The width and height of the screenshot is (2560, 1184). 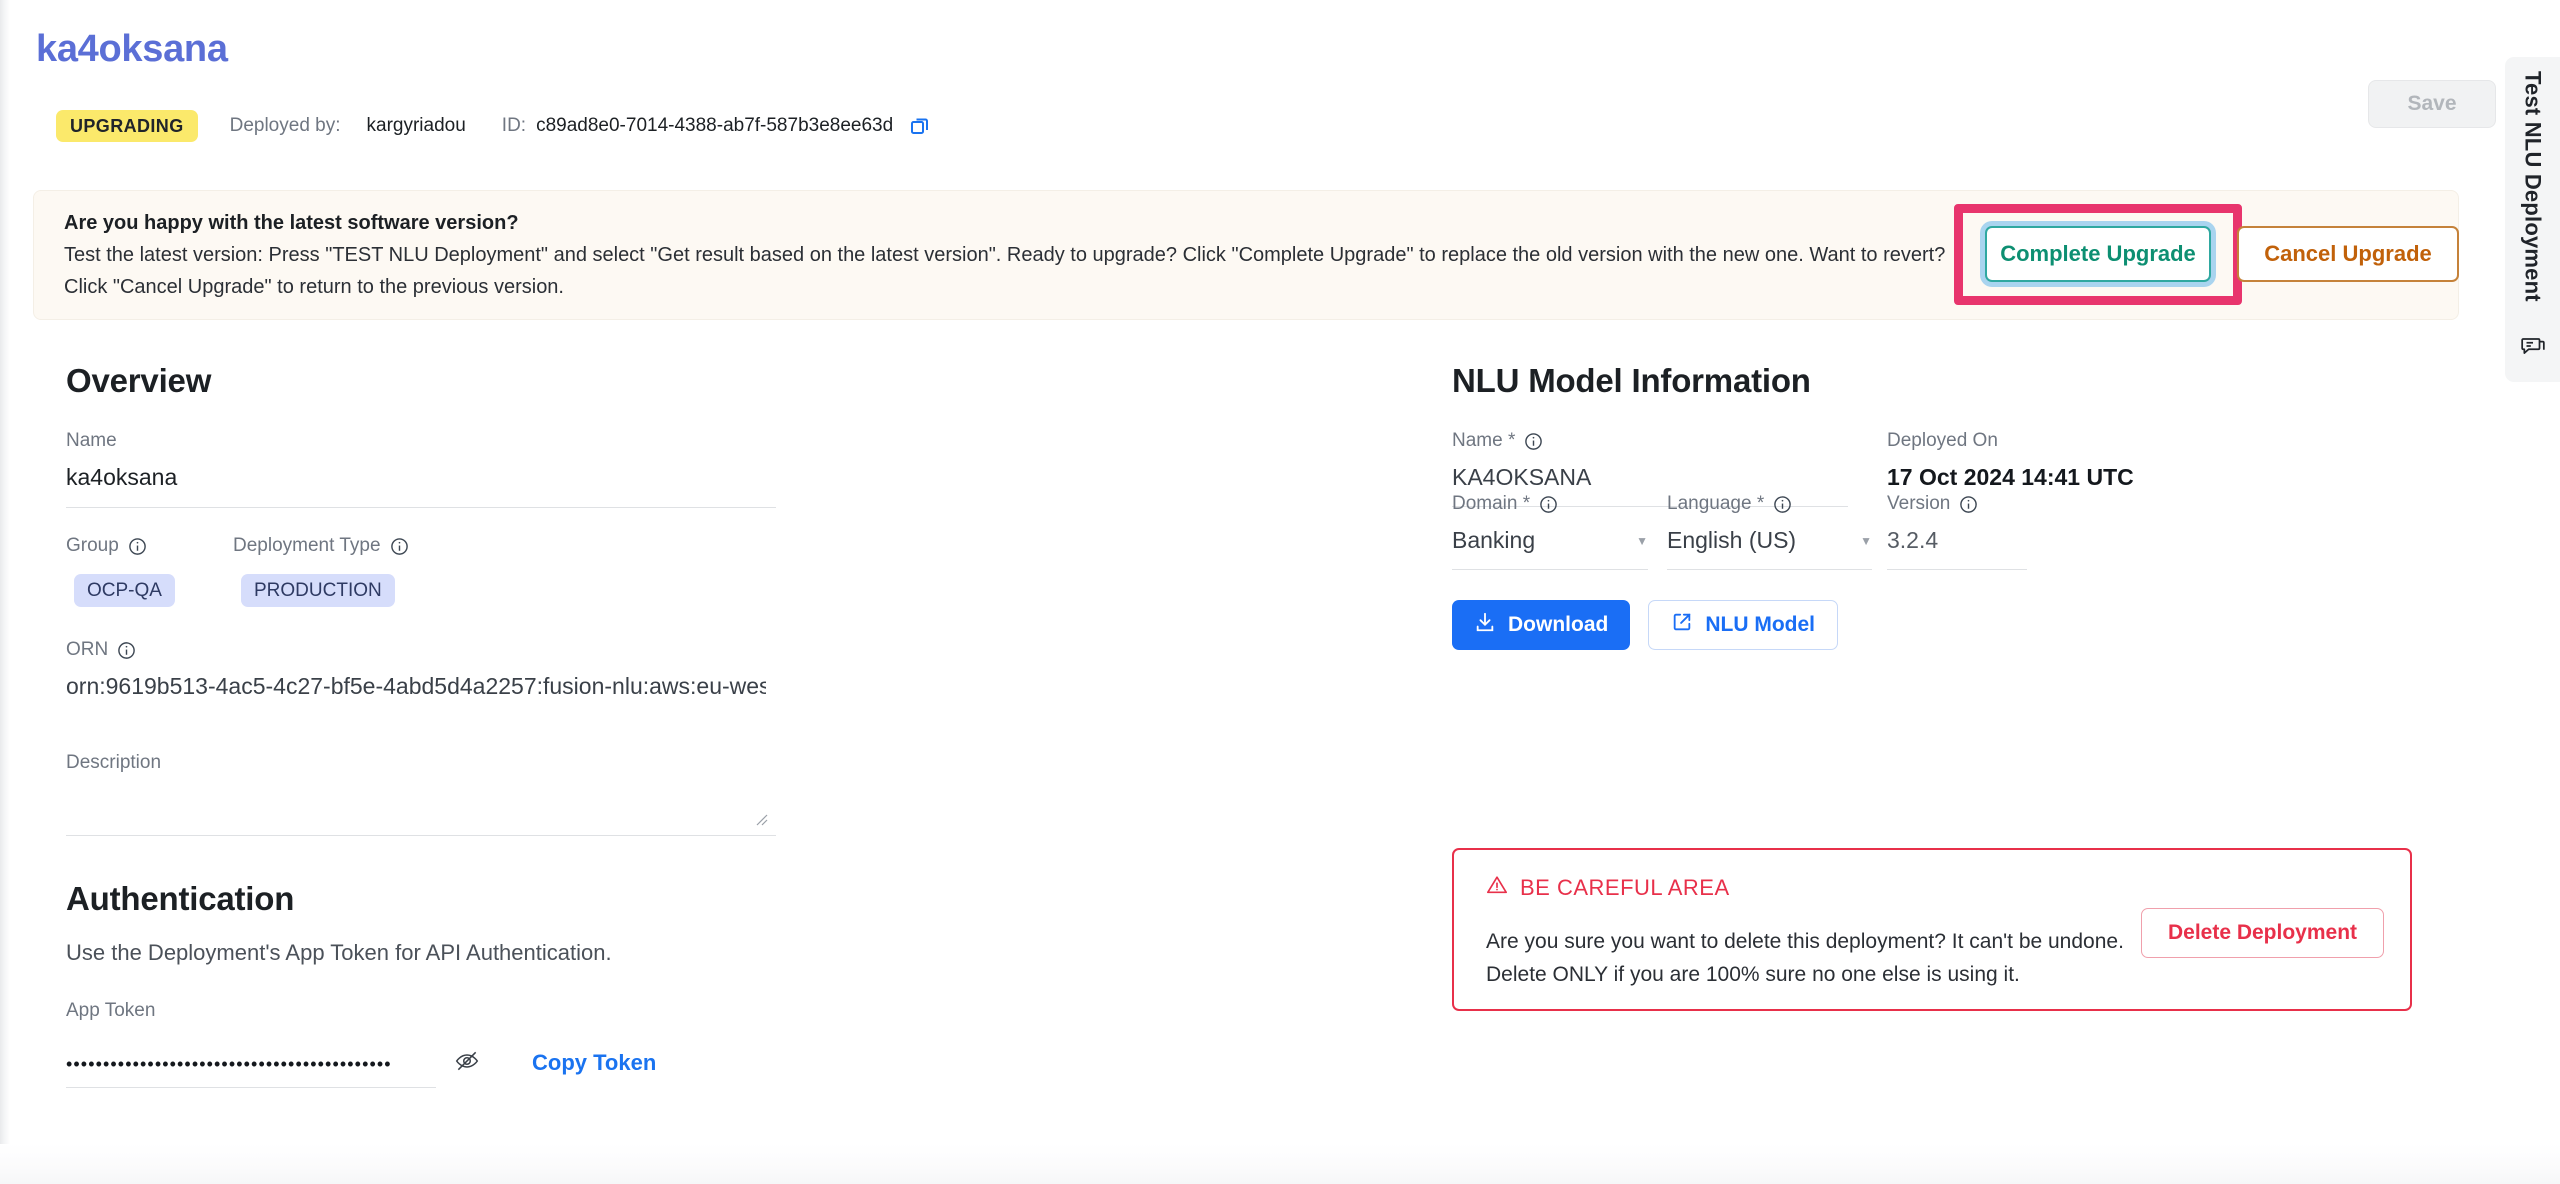 What do you see at coordinates (1760, 624) in the screenshot?
I see `nlu-model-label: NLU Model` at bounding box center [1760, 624].